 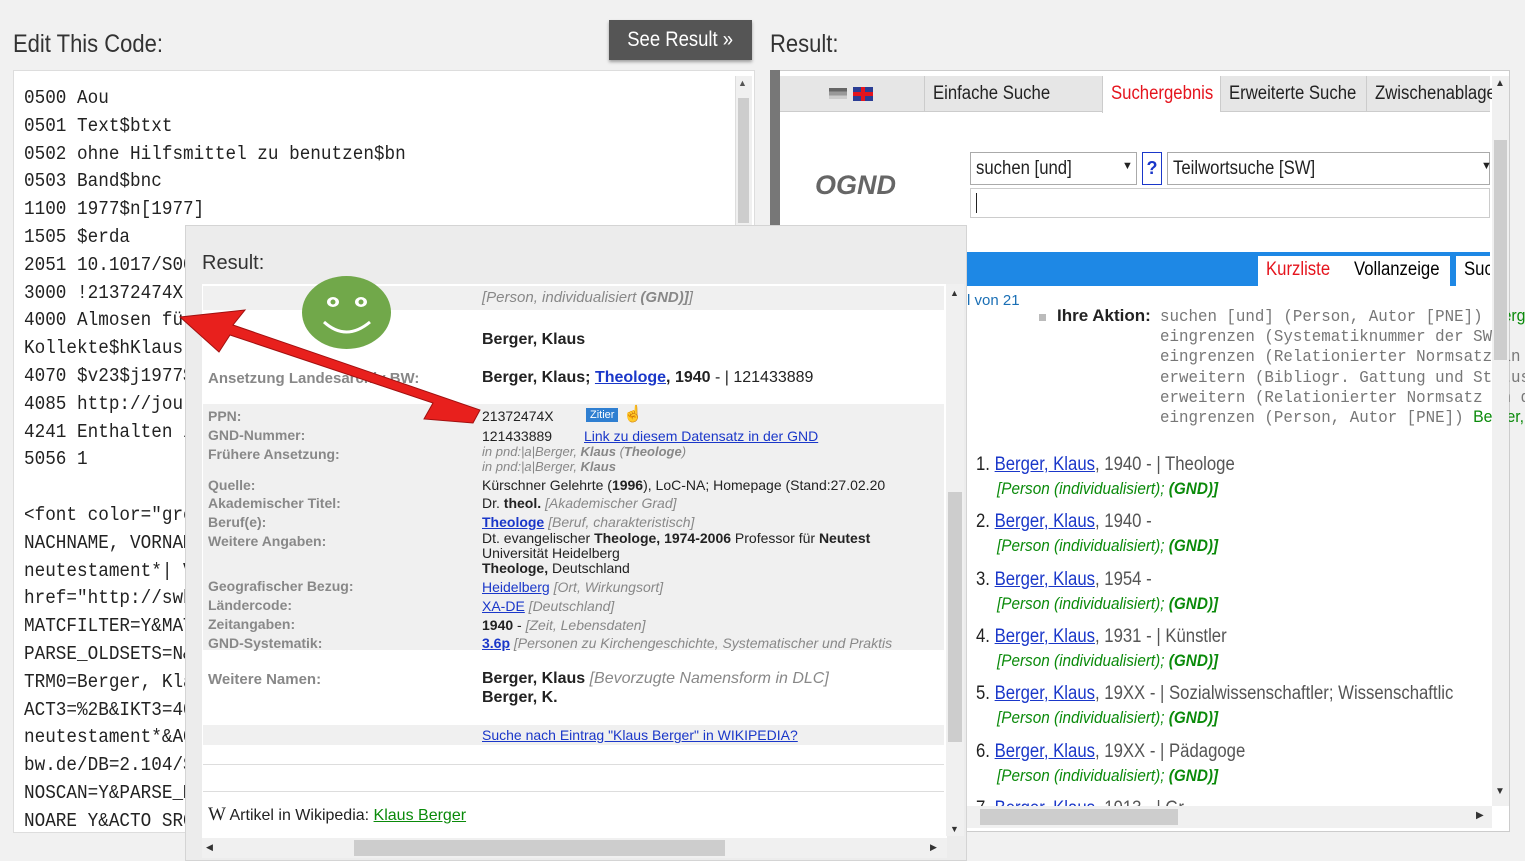 What do you see at coordinates (1053, 168) in the screenshot?
I see `search-mode-select: suchen [und]` at bounding box center [1053, 168].